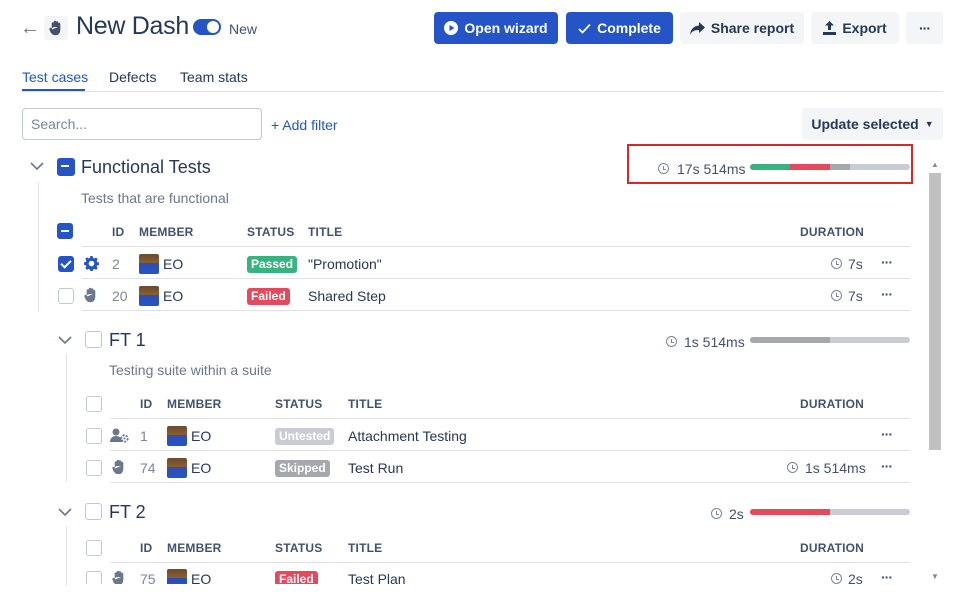  I want to click on tab-team-stats: Team stats, so click(214, 77).